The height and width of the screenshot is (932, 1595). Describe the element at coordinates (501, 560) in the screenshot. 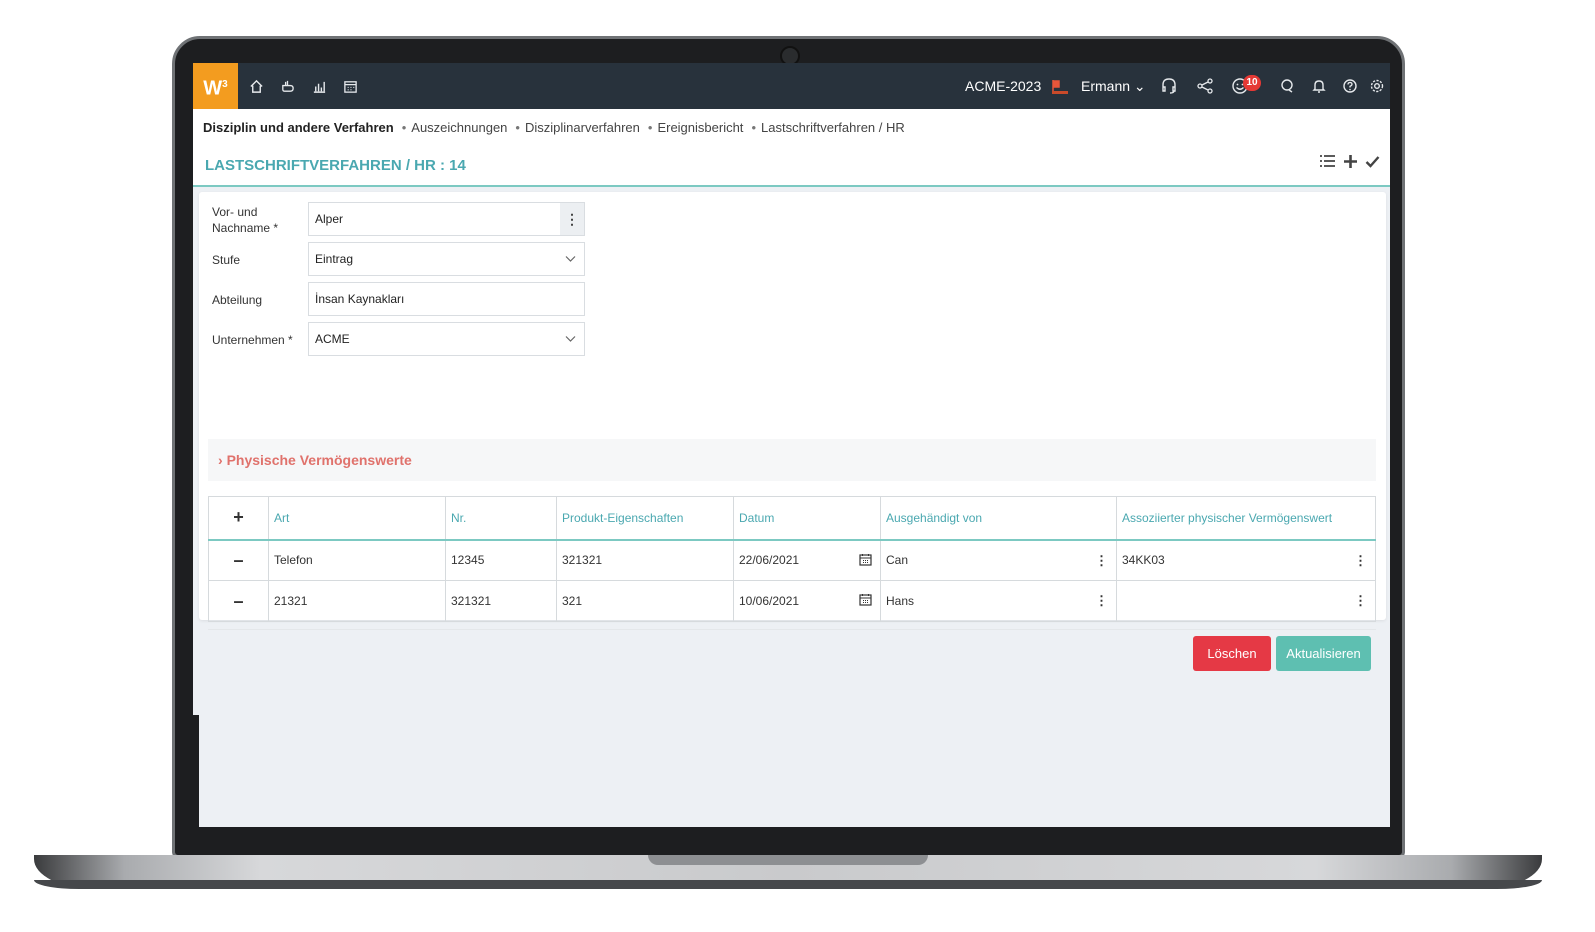

I see `cell-nr: 12345` at that location.